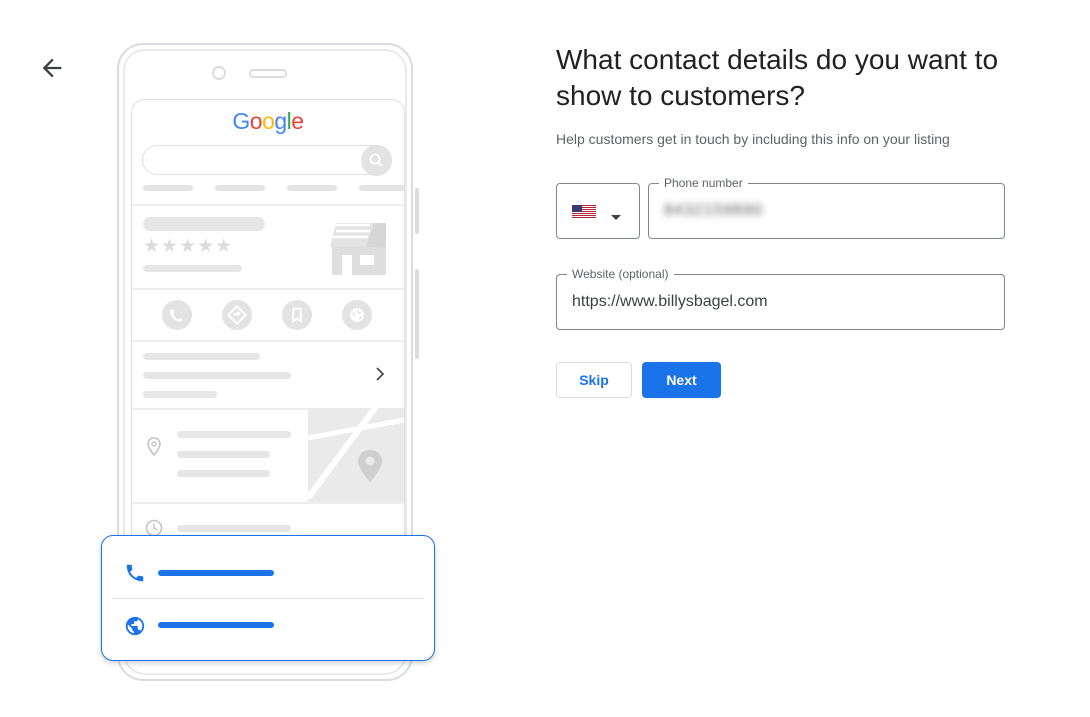 Image resolution: width=1090 pixels, height=717 pixels. Describe the element at coordinates (782, 302) in the screenshot. I see `website-input` at that location.